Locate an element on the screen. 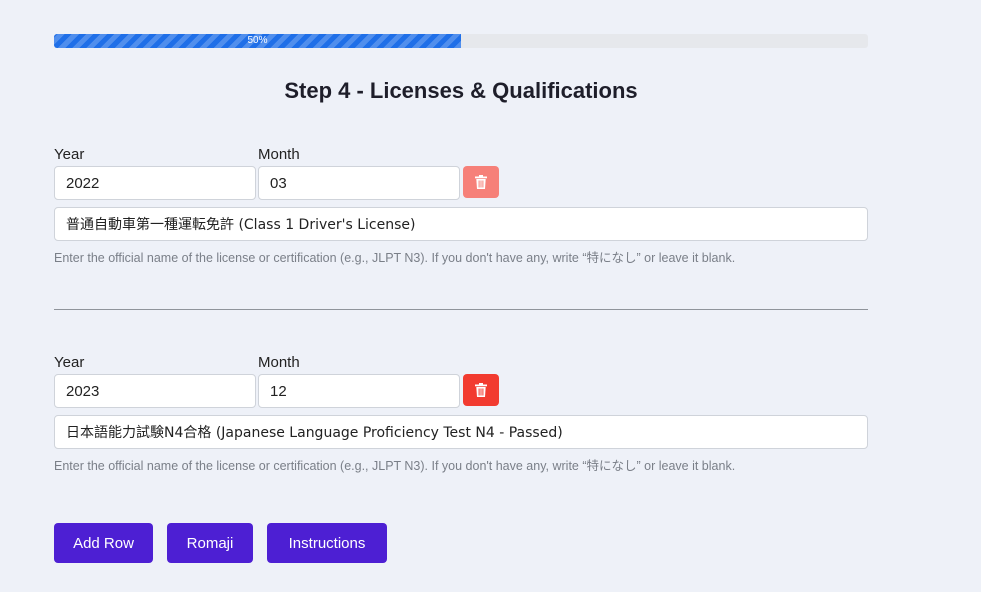 This screenshot has width=981, height=592. progress-bar: 50% is located at coordinates (461, 41).